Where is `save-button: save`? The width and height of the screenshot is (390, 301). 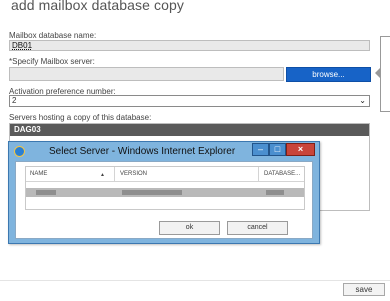
save-button: save is located at coordinates (364, 289).